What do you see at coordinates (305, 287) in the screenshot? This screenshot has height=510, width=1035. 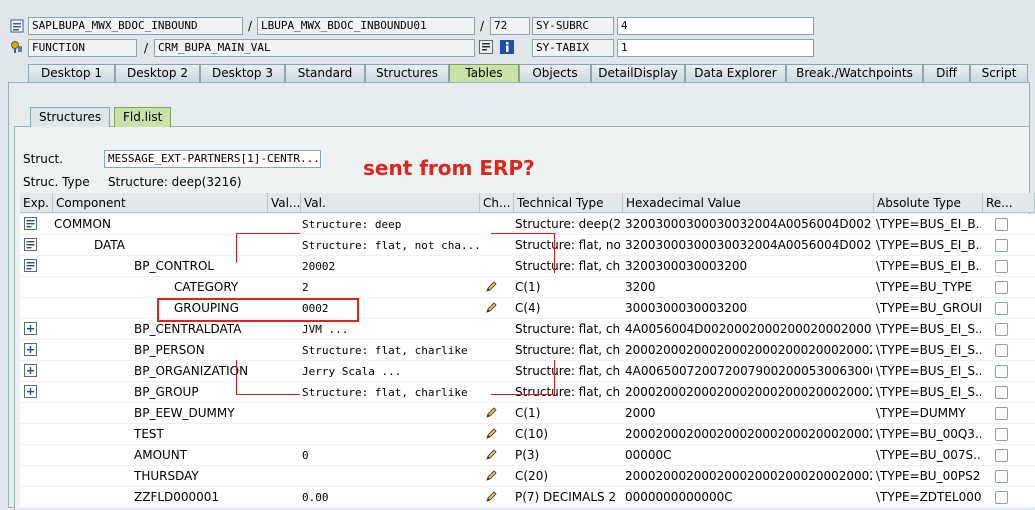 I see `value-cell: 2` at bounding box center [305, 287].